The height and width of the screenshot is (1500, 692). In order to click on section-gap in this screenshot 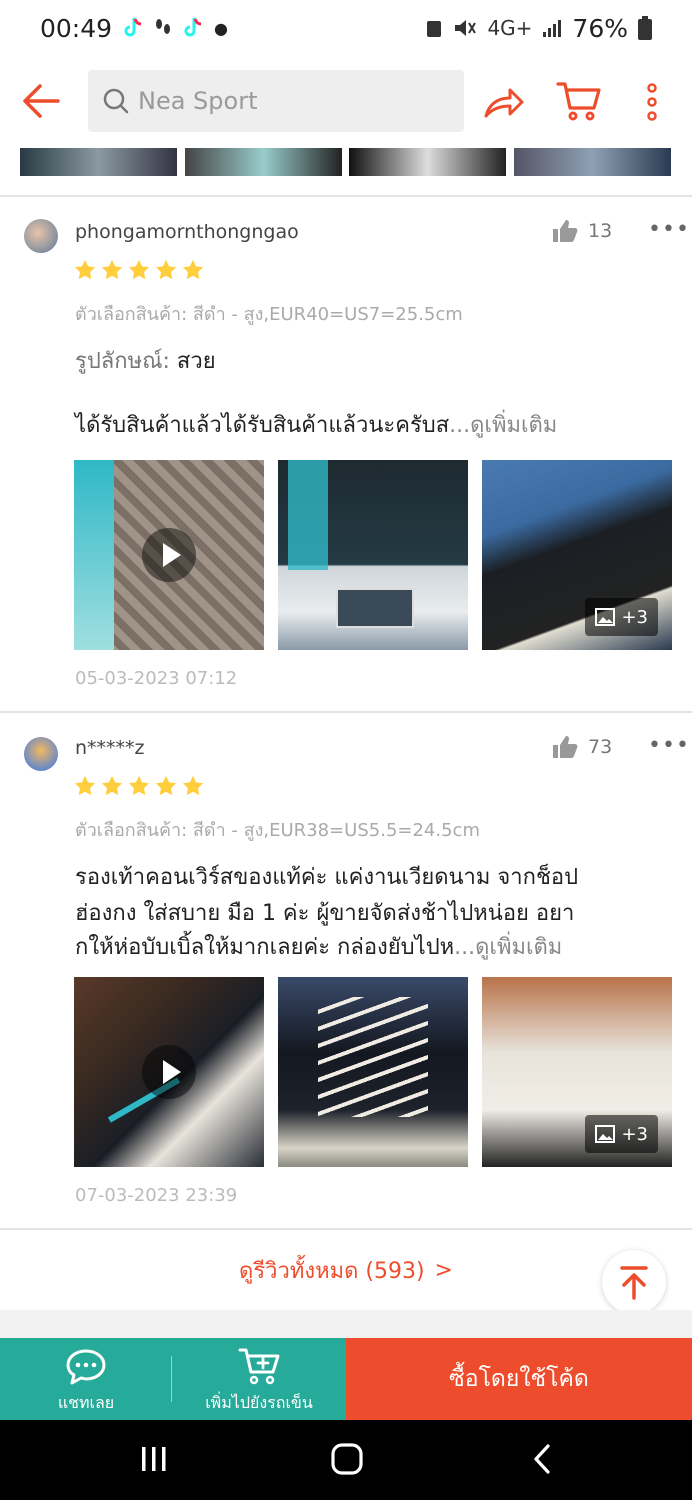, I will do `click(346, 1324)`.